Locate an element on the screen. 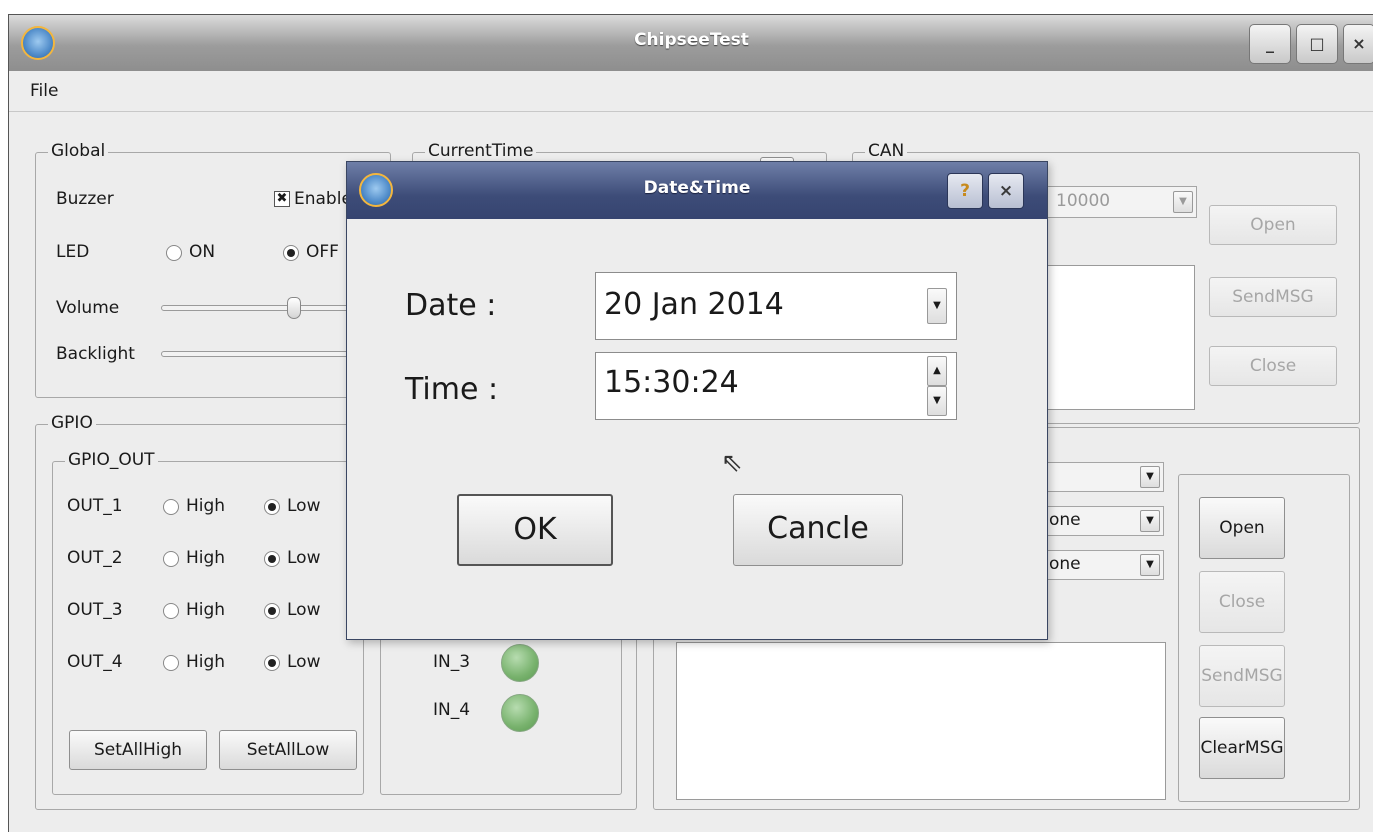 This screenshot has width=1373, height=832. led-off-radio is located at coordinates (291, 253).